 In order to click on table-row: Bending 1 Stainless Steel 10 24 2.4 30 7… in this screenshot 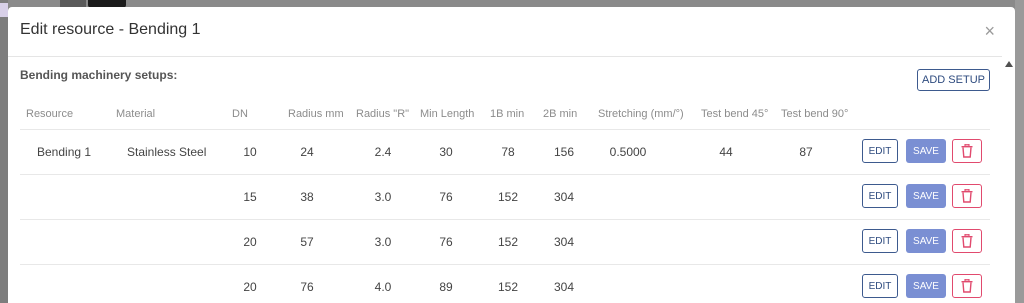, I will do `click(505, 152)`.